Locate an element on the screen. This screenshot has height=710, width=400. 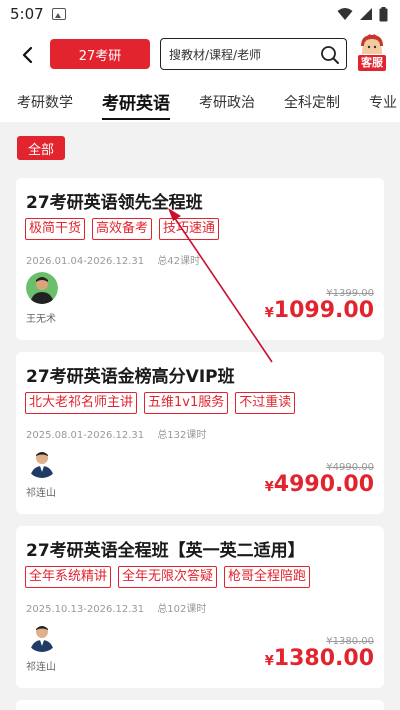
course-tag: 高效备考 is located at coordinates (122, 229).